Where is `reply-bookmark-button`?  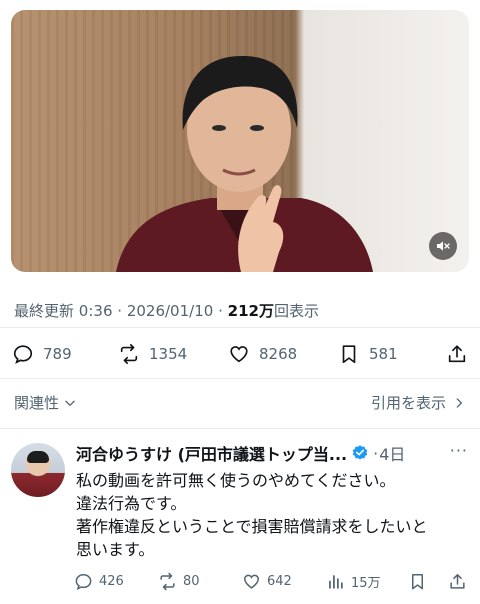 reply-bookmark-button is located at coordinates (417, 581).